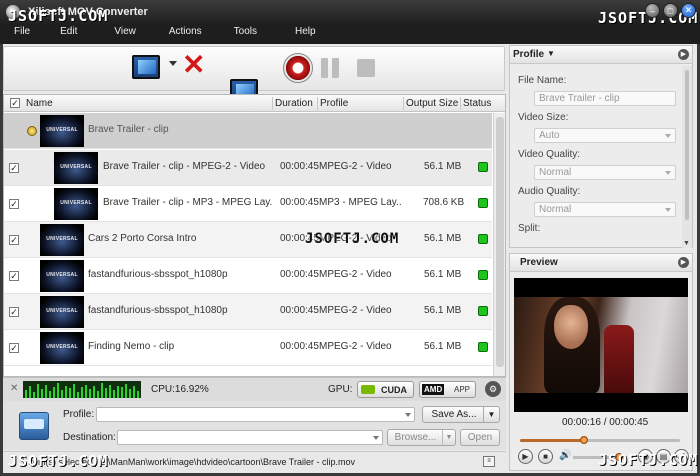 This screenshot has width=700, height=476. What do you see at coordinates (528, 54) in the screenshot?
I see `profile-panel-title: Profile` at bounding box center [528, 54].